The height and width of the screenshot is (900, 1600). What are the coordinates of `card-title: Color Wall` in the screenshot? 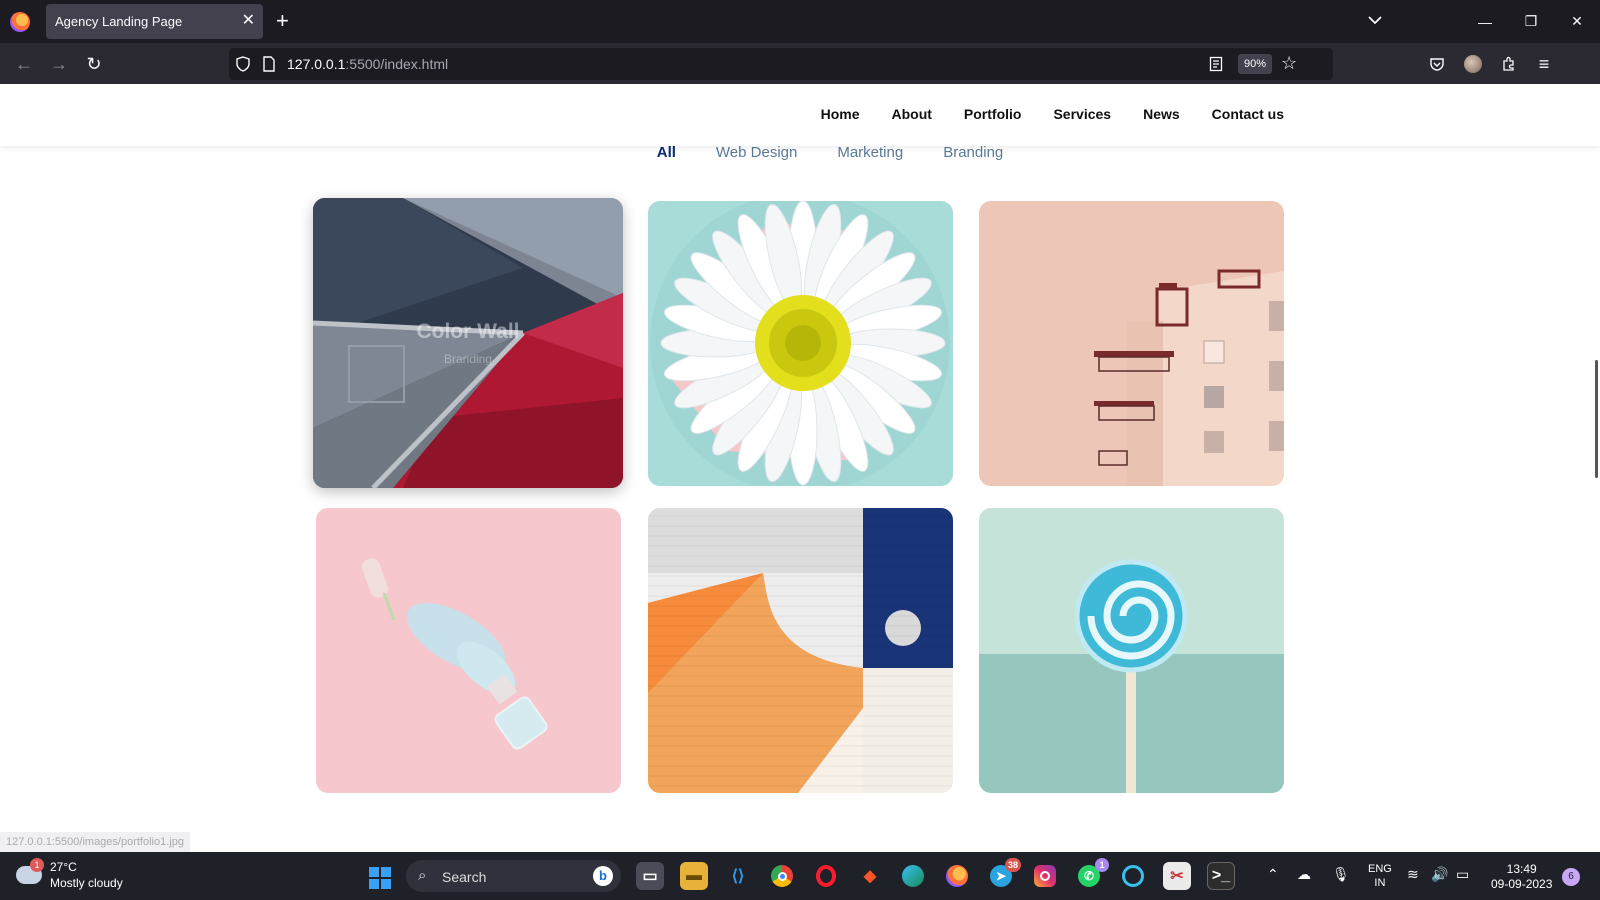 It's located at (468, 331).